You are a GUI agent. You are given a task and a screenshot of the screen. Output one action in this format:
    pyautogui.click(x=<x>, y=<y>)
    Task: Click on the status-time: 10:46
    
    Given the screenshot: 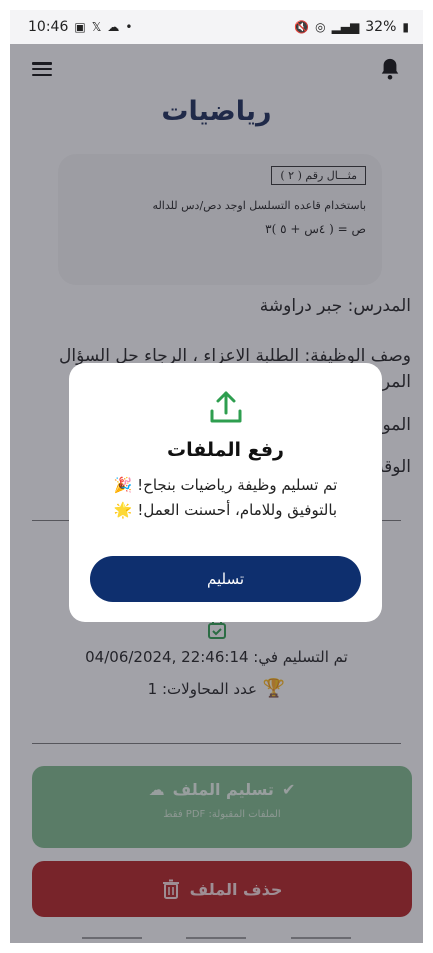 What is the action you would take?
    pyautogui.click(x=48, y=27)
    